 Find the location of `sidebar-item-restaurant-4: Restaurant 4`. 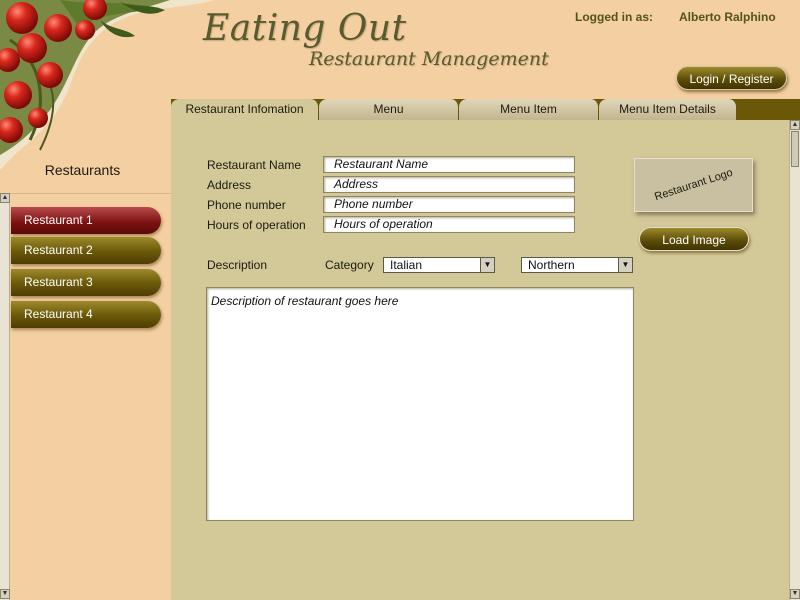

sidebar-item-restaurant-4: Restaurant 4 is located at coordinates (86, 314).